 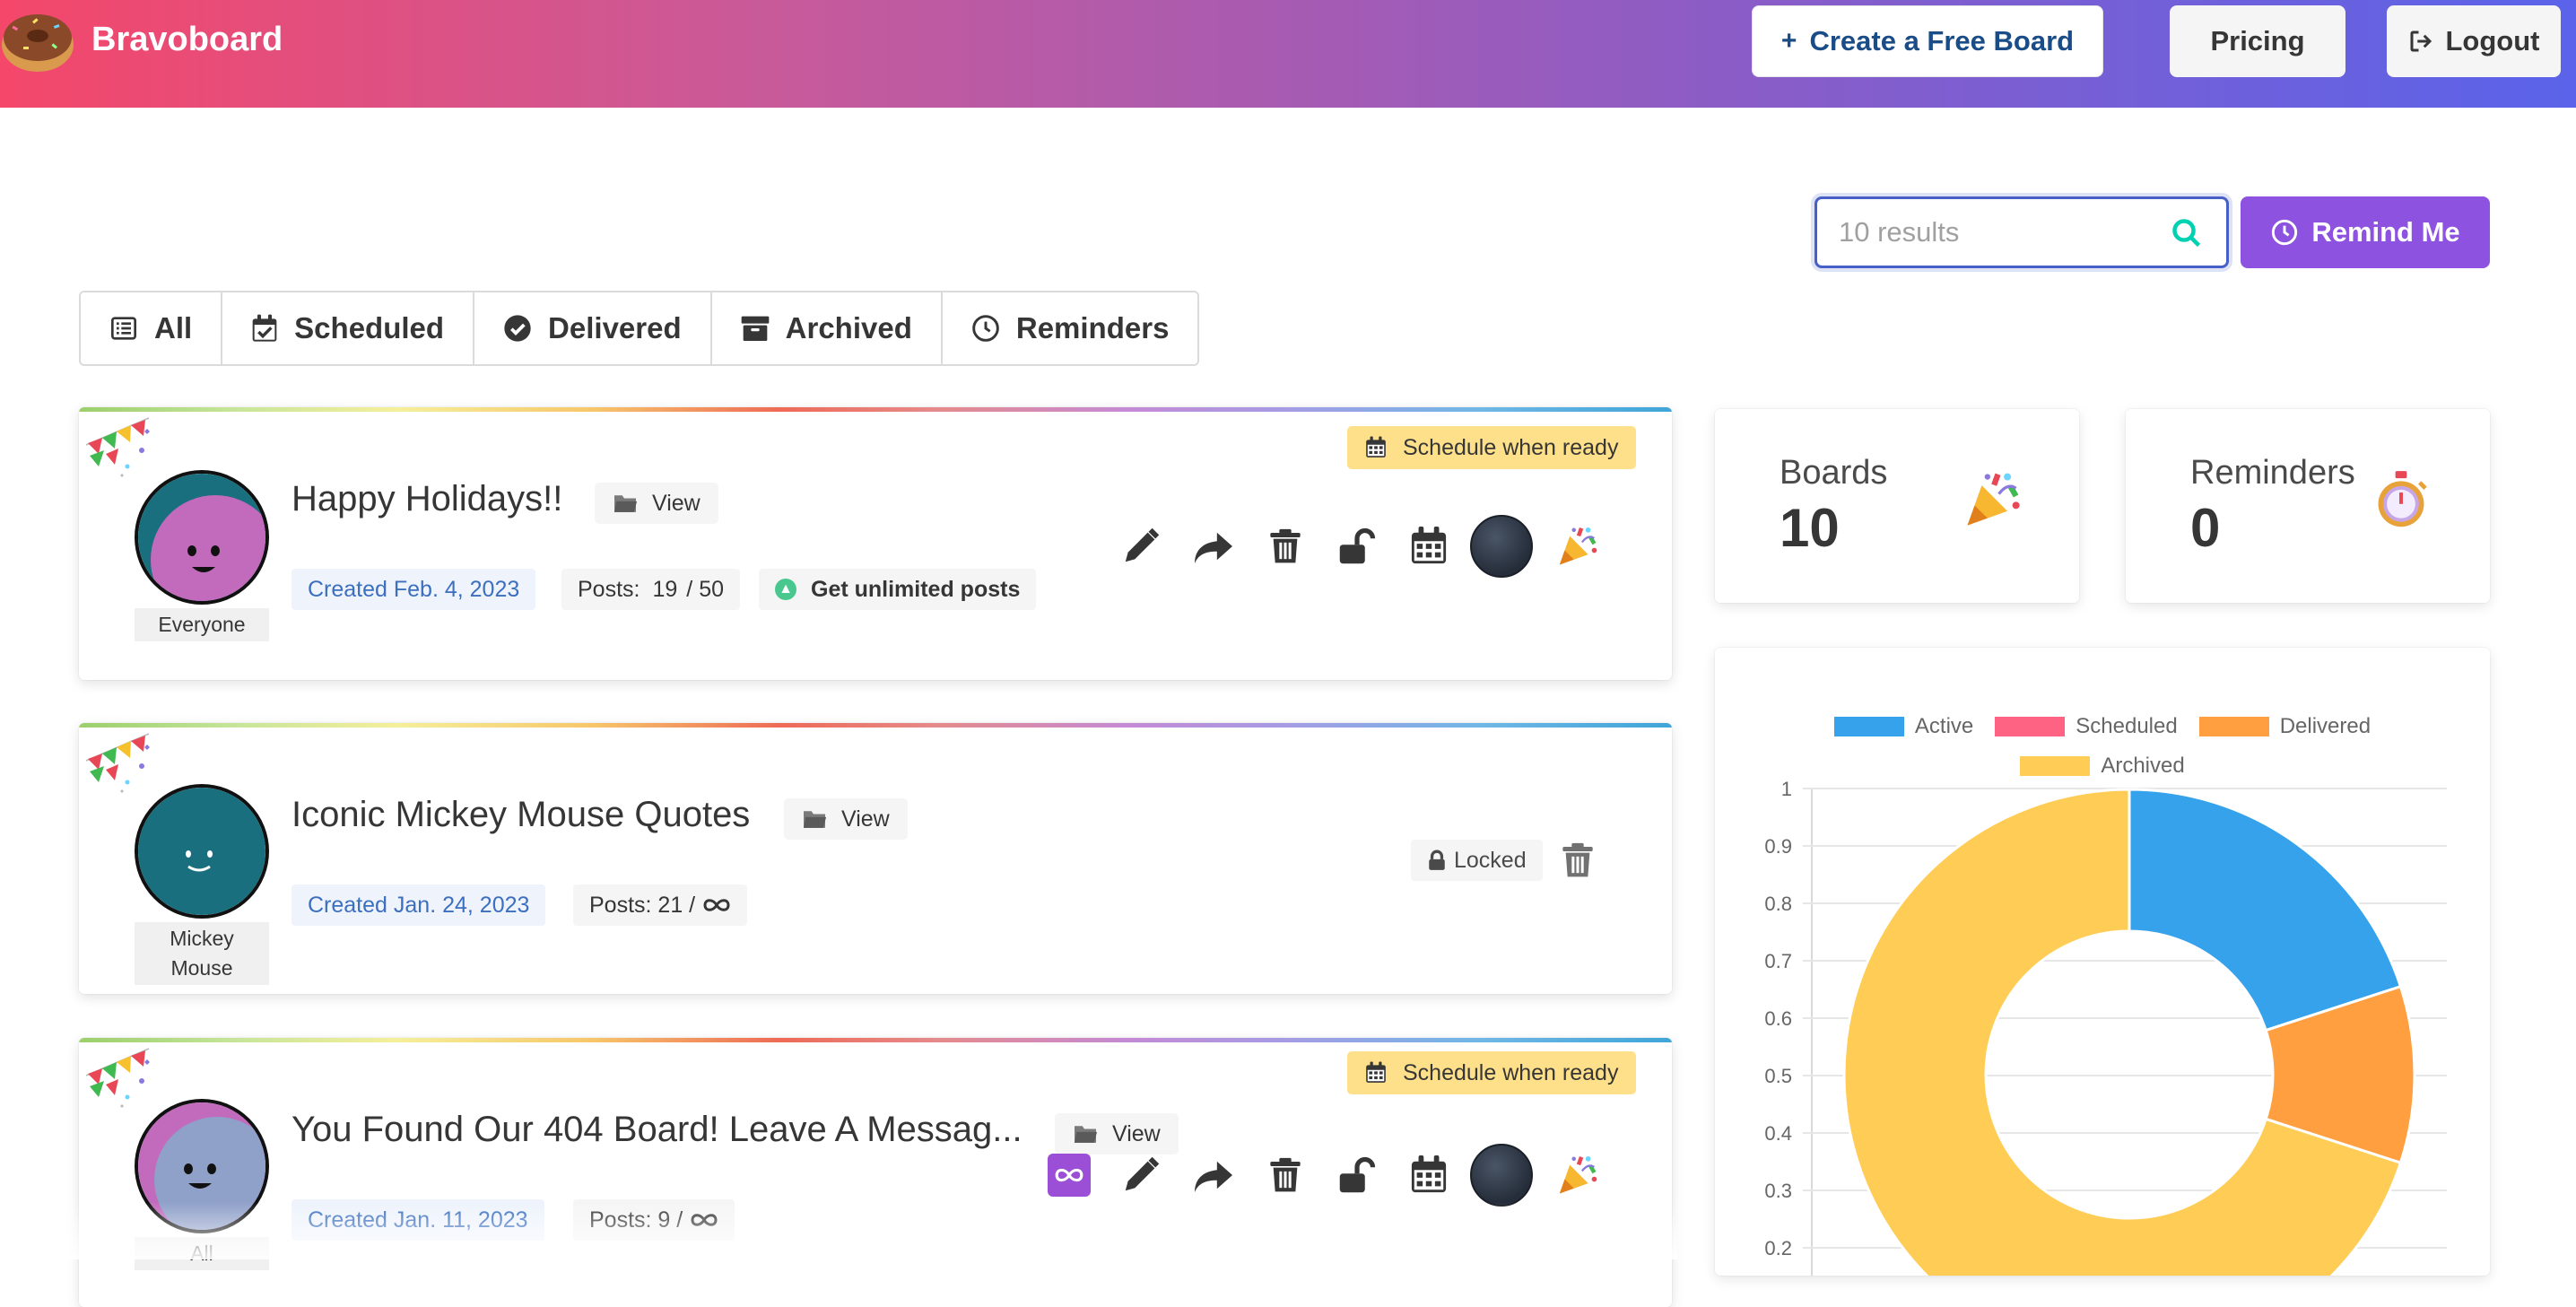 I want to click on tab-label: Scheduled, so click(x=369, y=327).